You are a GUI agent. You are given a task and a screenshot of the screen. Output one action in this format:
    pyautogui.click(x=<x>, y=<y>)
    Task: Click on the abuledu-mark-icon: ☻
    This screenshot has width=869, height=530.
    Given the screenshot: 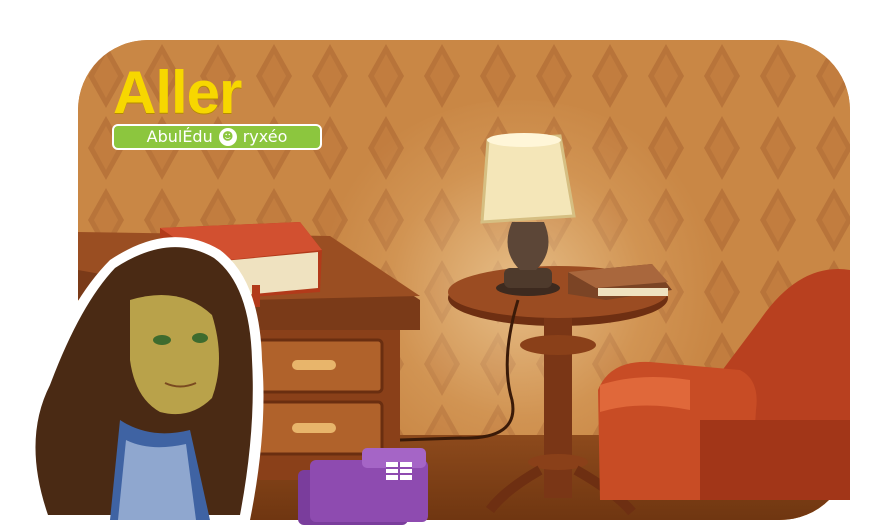 What is the action you would take?
    pyautogui.click(x=227, y=137)
    